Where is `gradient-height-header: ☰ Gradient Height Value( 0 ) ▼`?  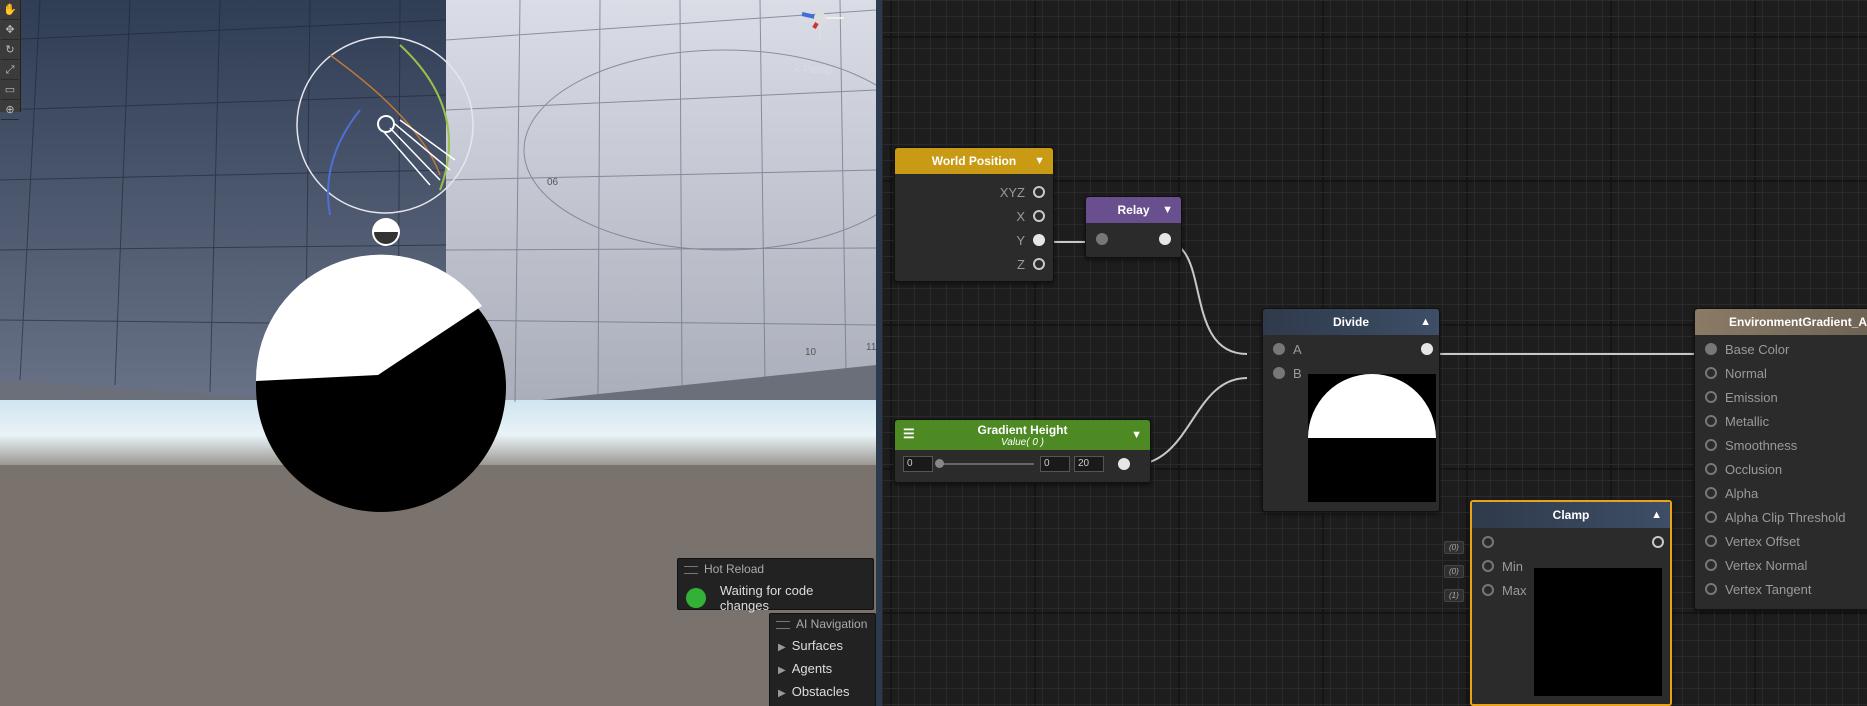
gradient-height-header: ☰ Gradient Height Value( 0 ) ▼ is located at coordinates (1022, 435).